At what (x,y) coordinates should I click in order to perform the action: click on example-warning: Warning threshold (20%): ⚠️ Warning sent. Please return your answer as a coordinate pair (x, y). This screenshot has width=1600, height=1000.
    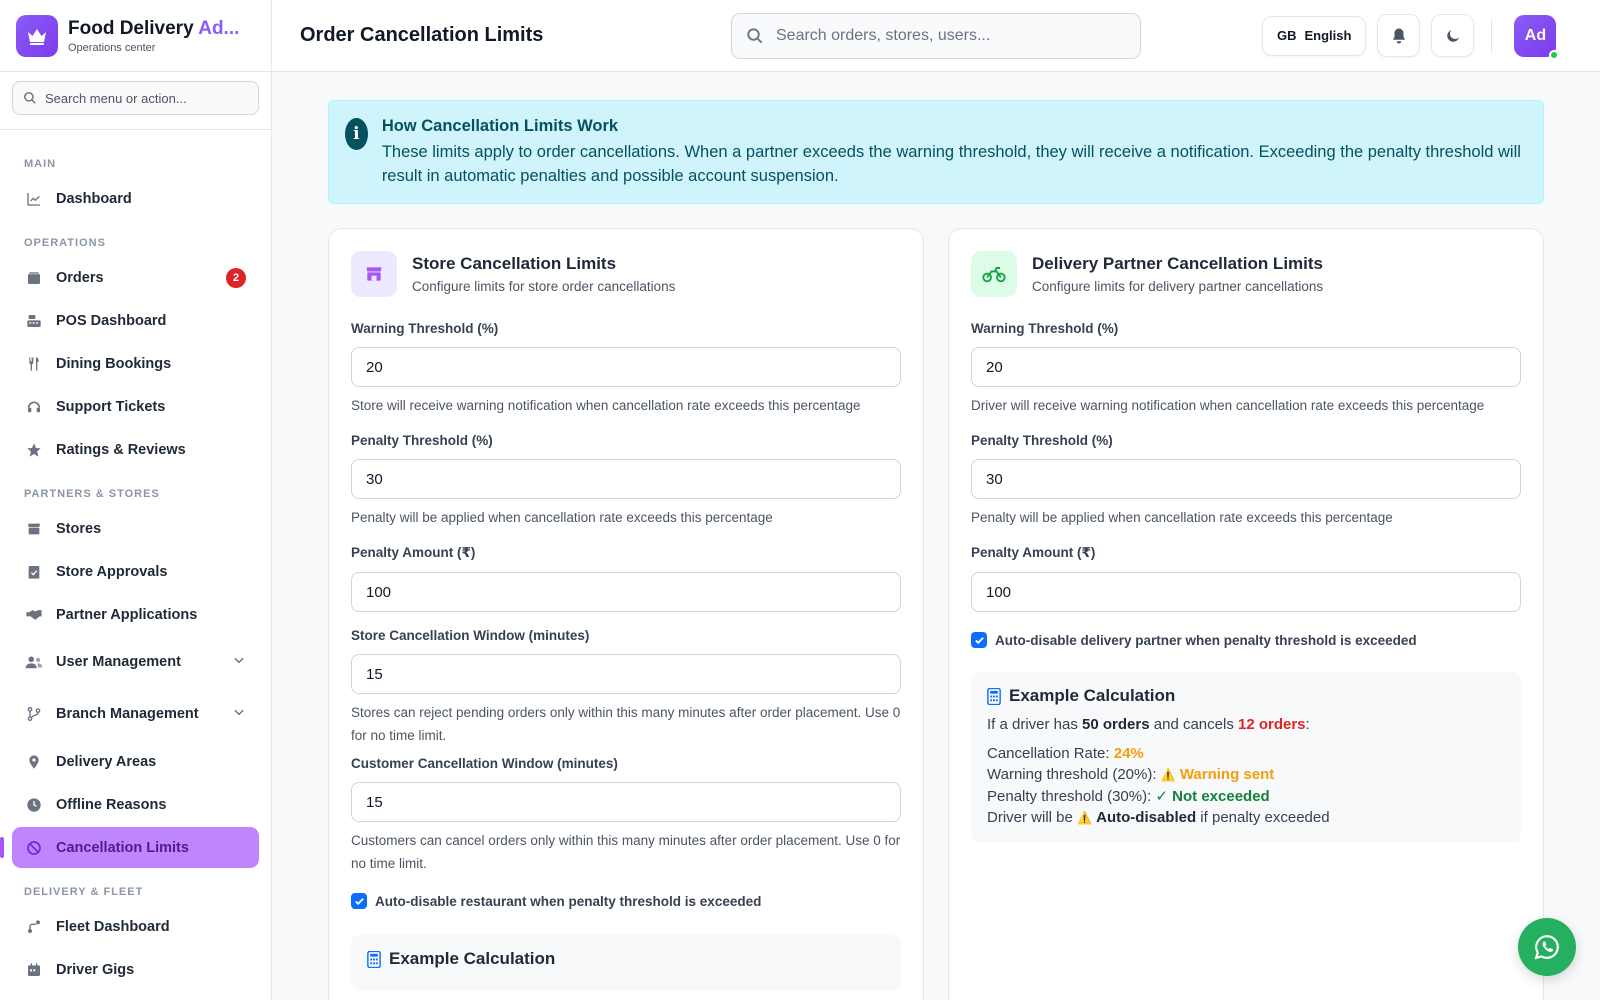
    Looking at the image, I should click on (1131, 774).